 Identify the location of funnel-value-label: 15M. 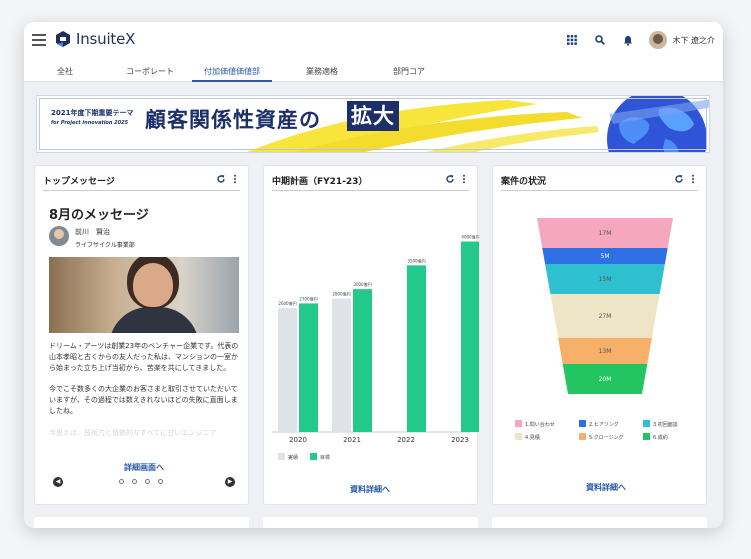
(605, 279).